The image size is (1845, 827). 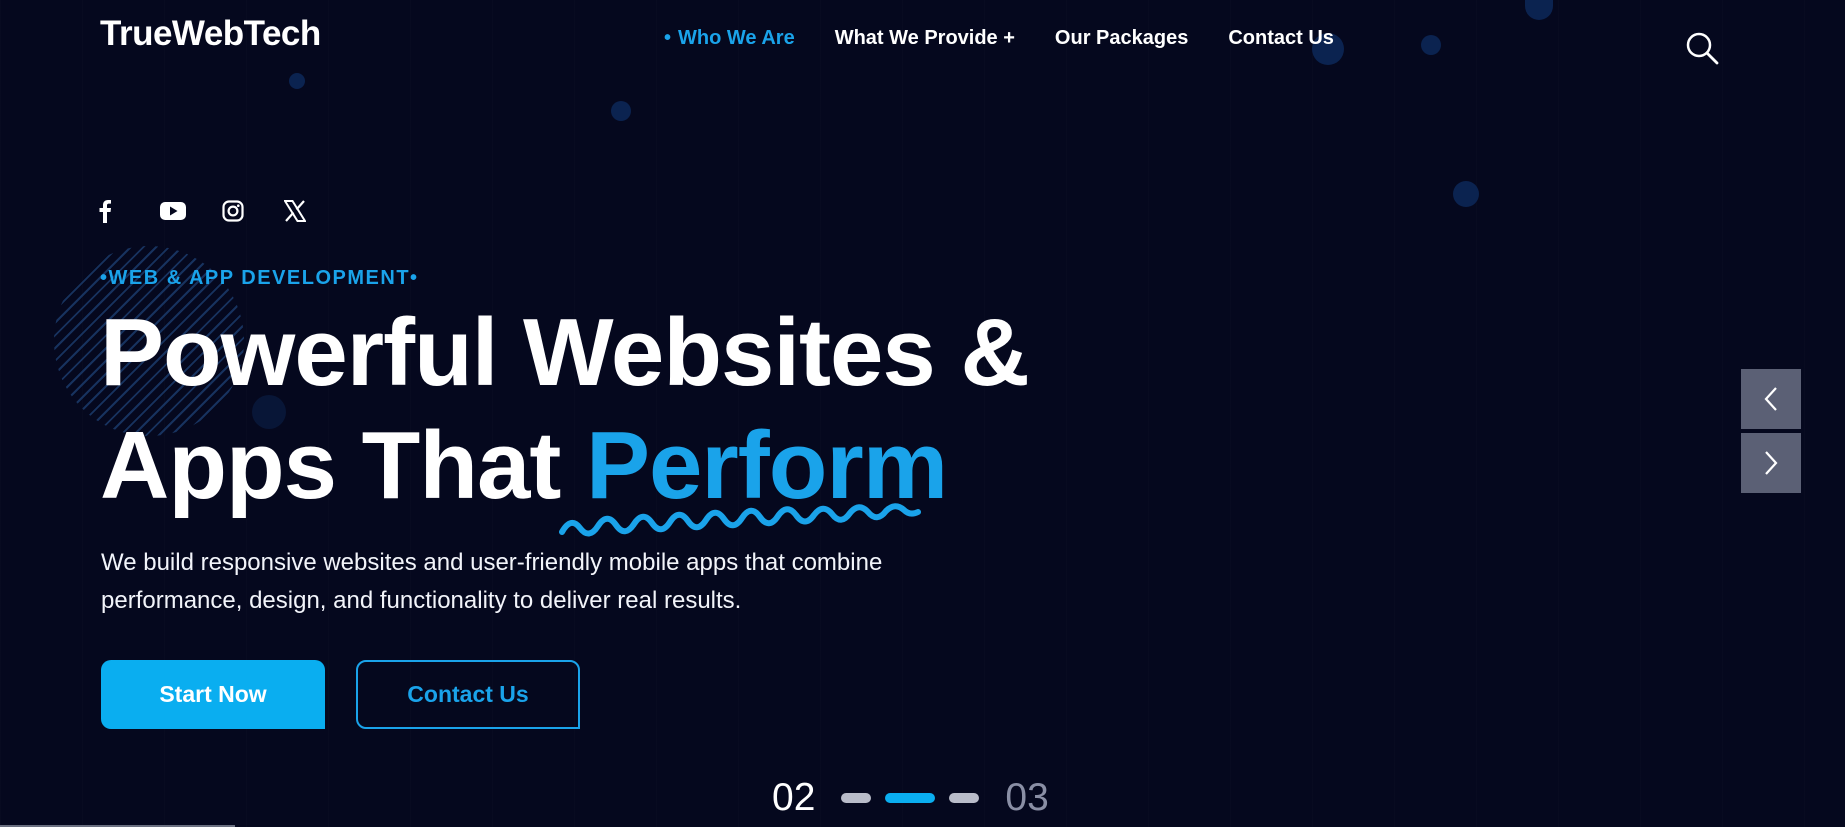 I want to click on instagram-link, so click(x=253, y=211).